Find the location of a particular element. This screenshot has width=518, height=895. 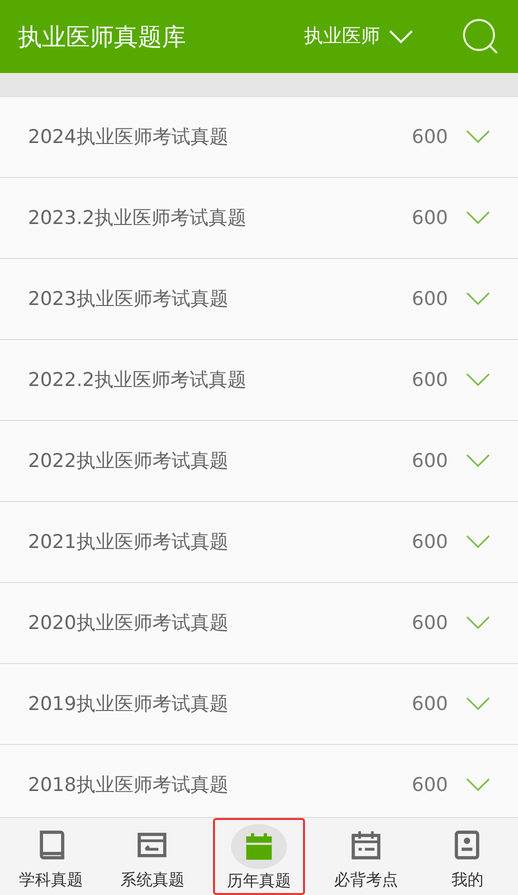

tab-bar-item: 学科真题 is located at coordinates (51, 856).